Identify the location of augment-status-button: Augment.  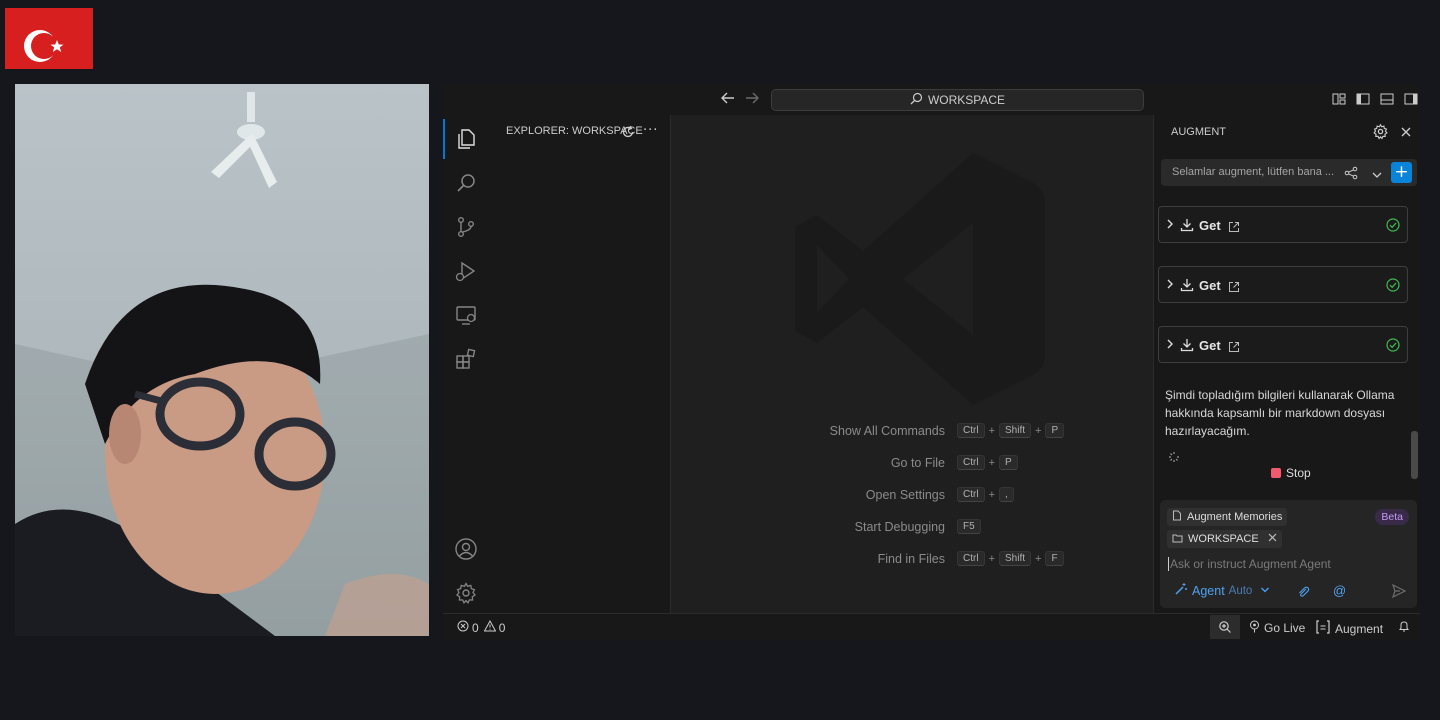
(1349, 628).